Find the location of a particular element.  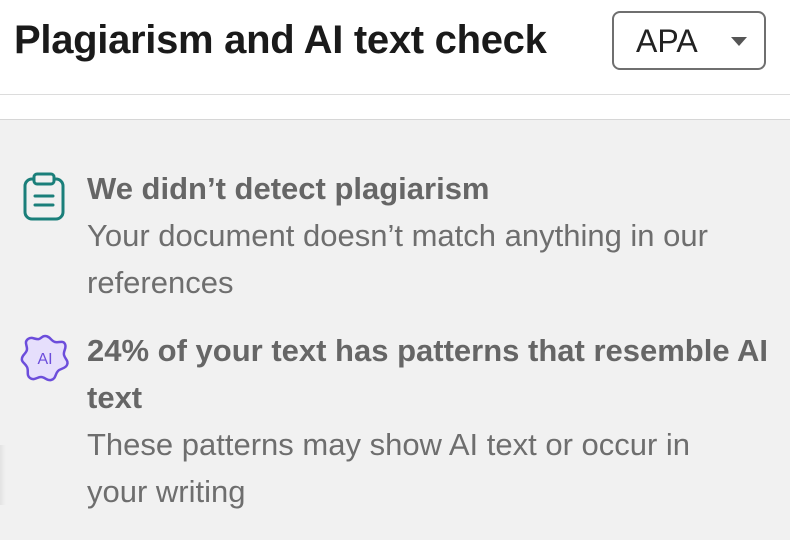

citation-style-dropdown: APA is located at coordinates (689, 40).